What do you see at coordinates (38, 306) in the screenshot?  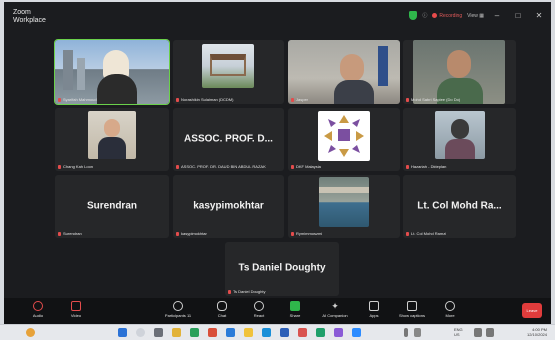 I see `microphone-muted-icon` at bounding box center [38, 306].